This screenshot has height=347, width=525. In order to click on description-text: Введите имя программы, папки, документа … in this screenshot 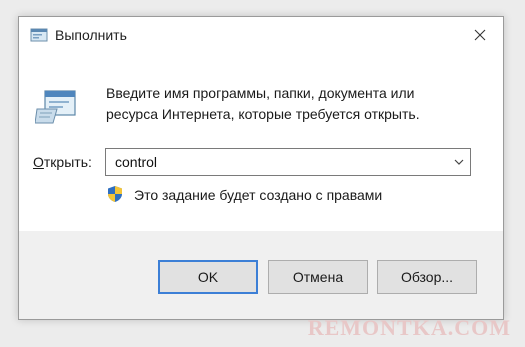, I will do `click(263, 103)`.